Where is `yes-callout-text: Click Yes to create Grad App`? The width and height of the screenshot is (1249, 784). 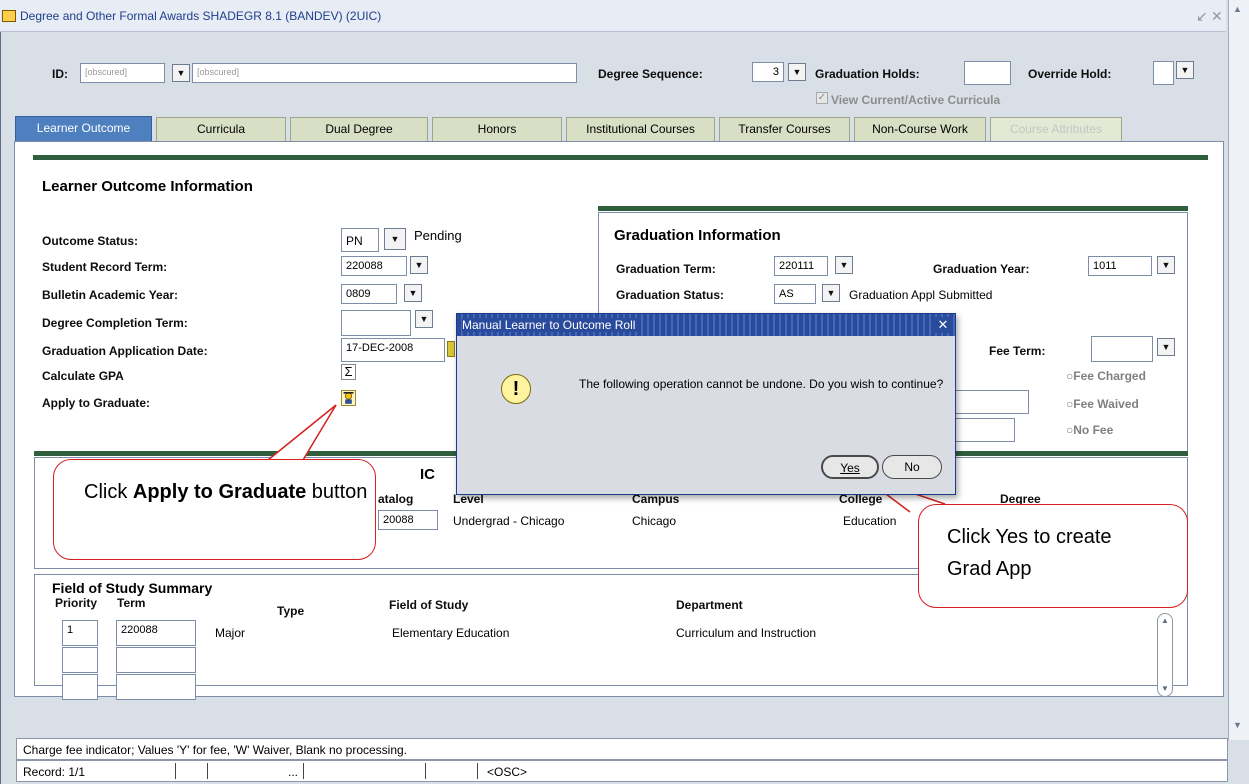 yes-callout-text: Click Yes to create Grad App is located at coordinates (1029, 553).